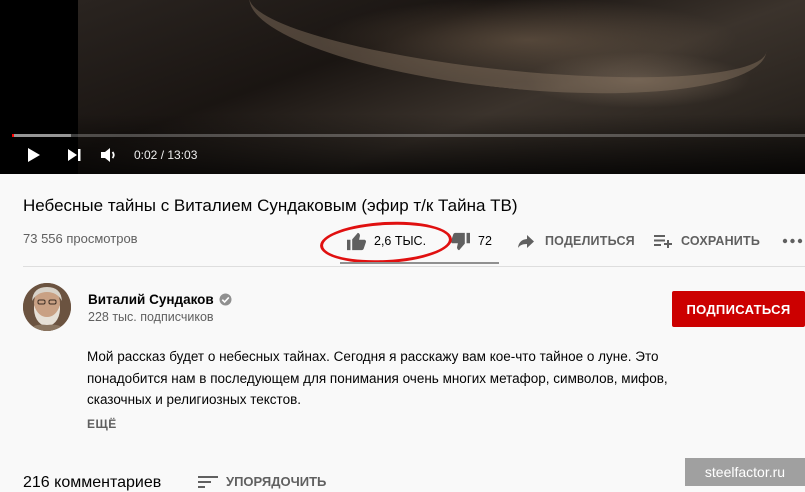  What do you see at coordinates (225, 299) in the screenshot?
I see `verified-check-icon` at bounding box center [225, 299].